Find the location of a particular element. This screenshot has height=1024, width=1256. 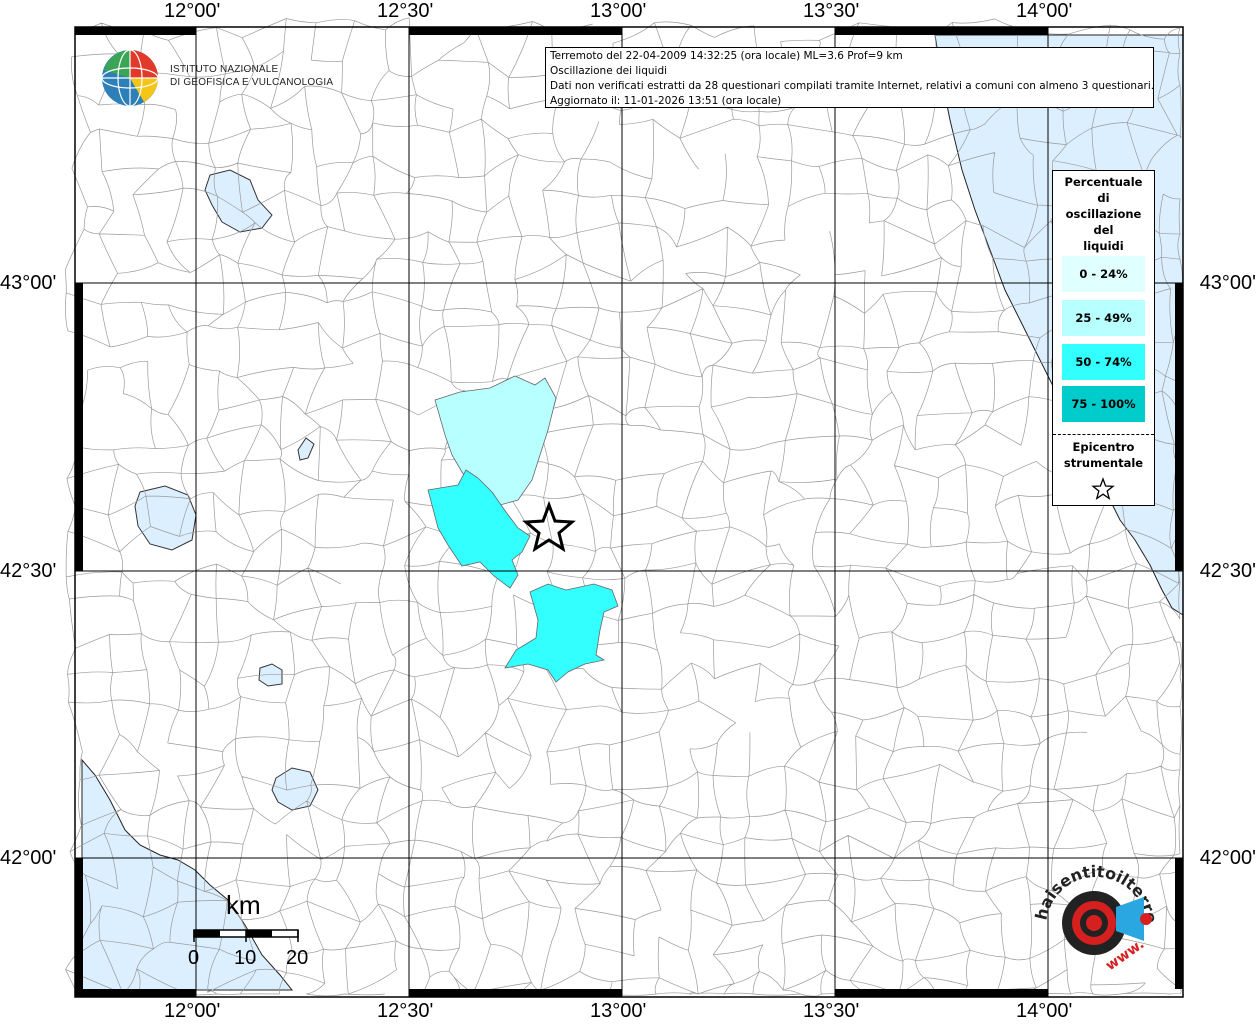

legend-title: Percentuale di oscillazione del liquidi is located at coordinates (1103, 214).